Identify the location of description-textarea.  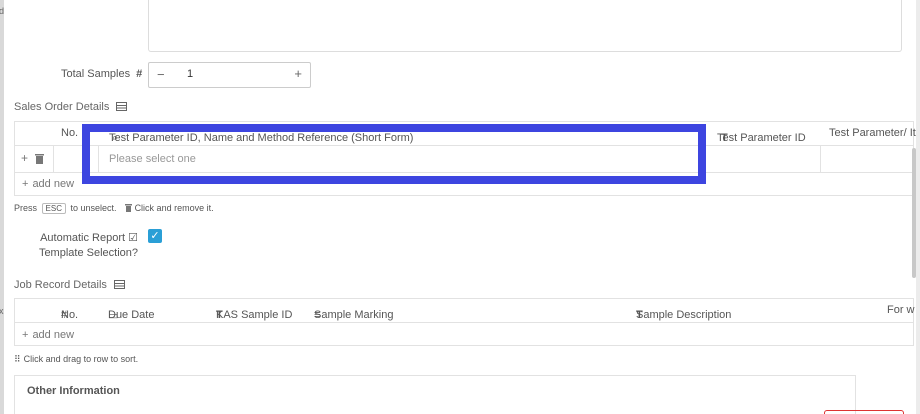
(525, 26).